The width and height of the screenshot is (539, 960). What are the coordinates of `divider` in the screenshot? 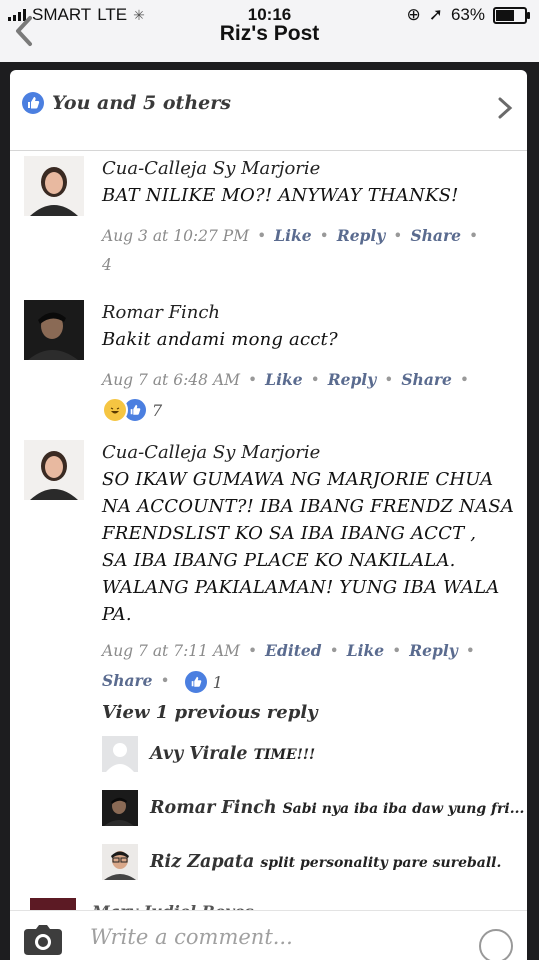 It's located at (268, 150).